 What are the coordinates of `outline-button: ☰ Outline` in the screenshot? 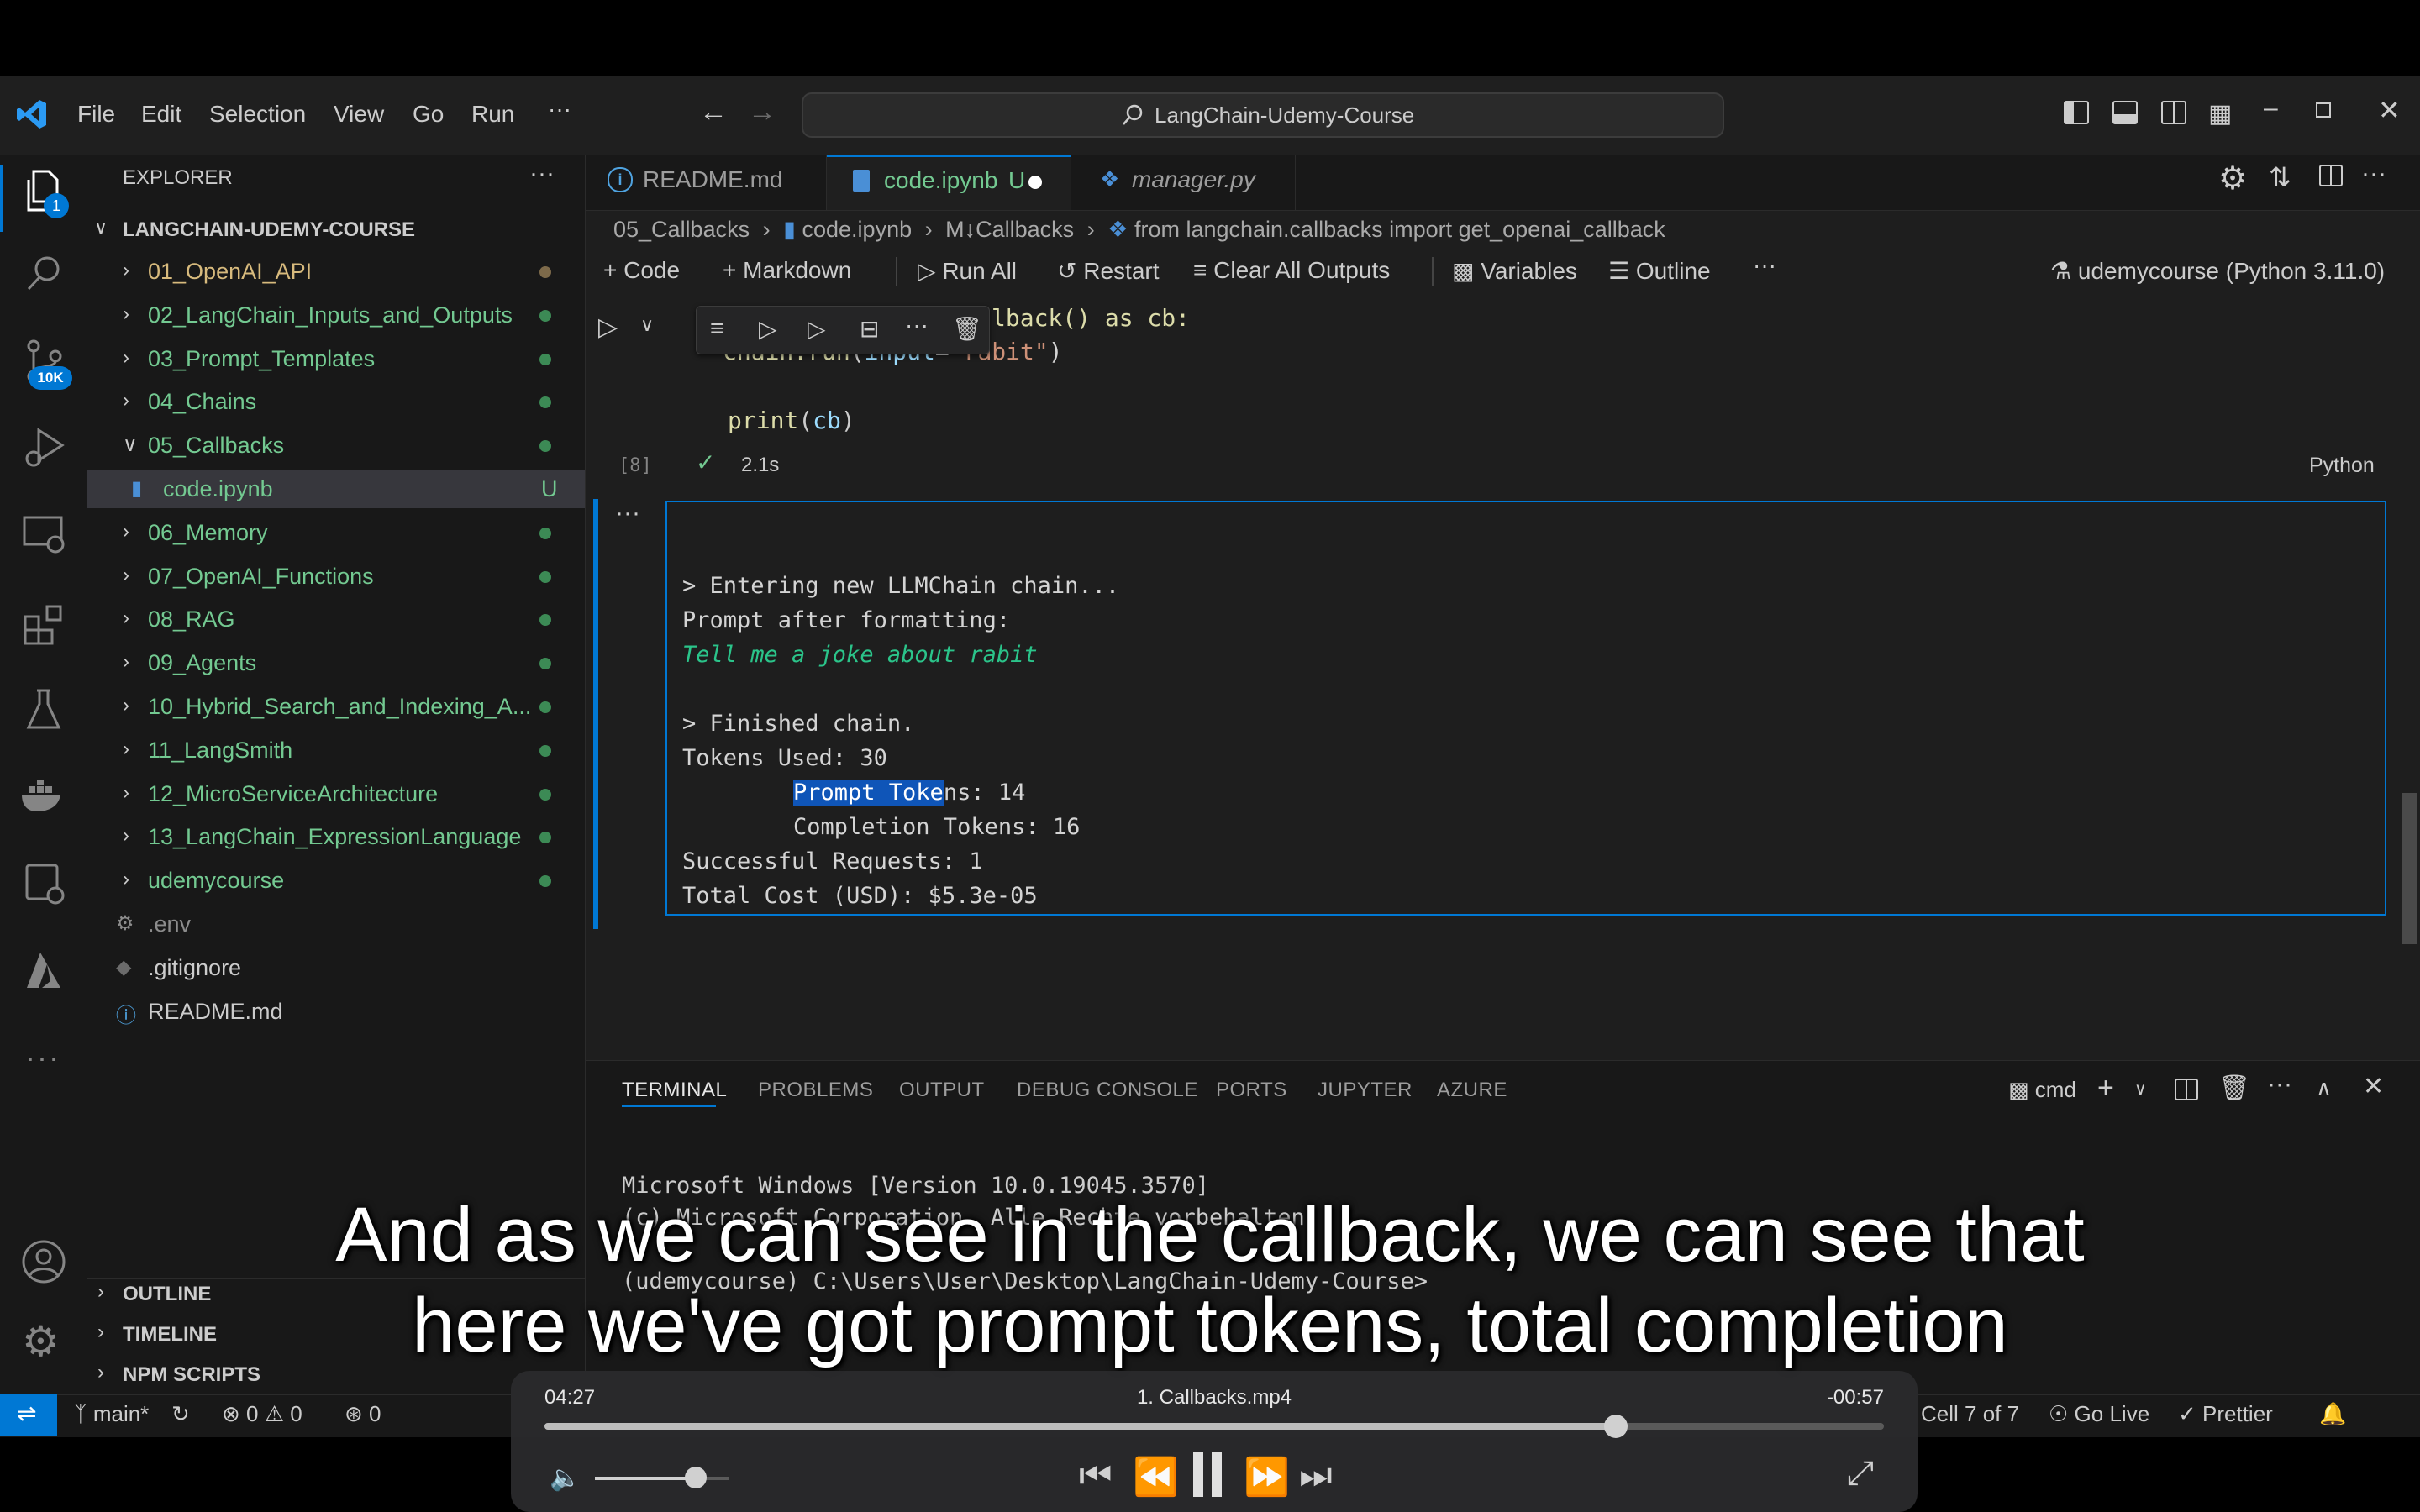 It's located at (1659, 271).